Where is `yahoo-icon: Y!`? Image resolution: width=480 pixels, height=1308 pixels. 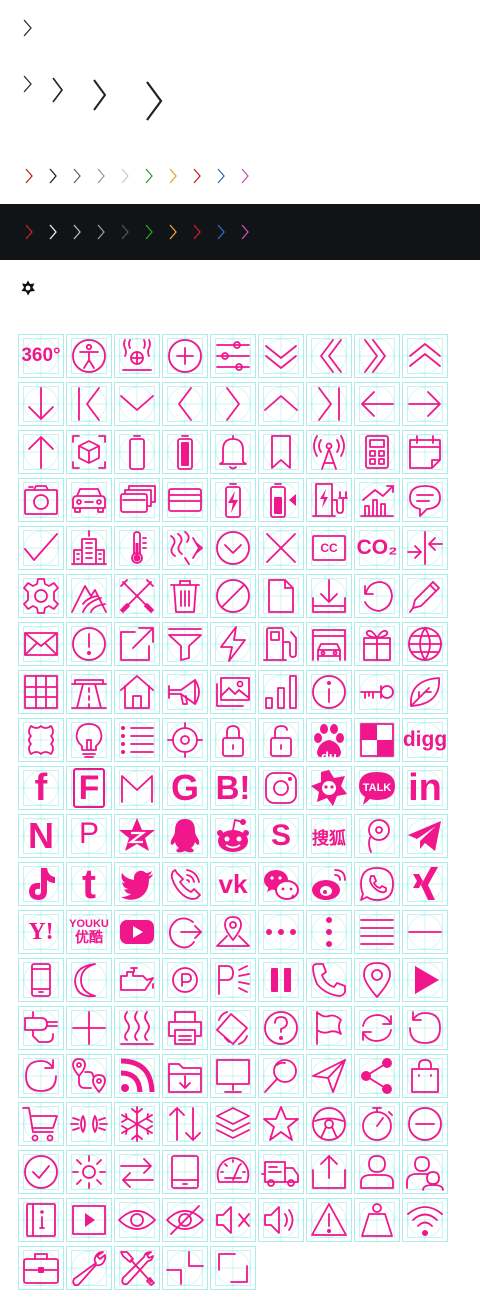 yahoo-icon: Y! is located at coordinates (41, 931).